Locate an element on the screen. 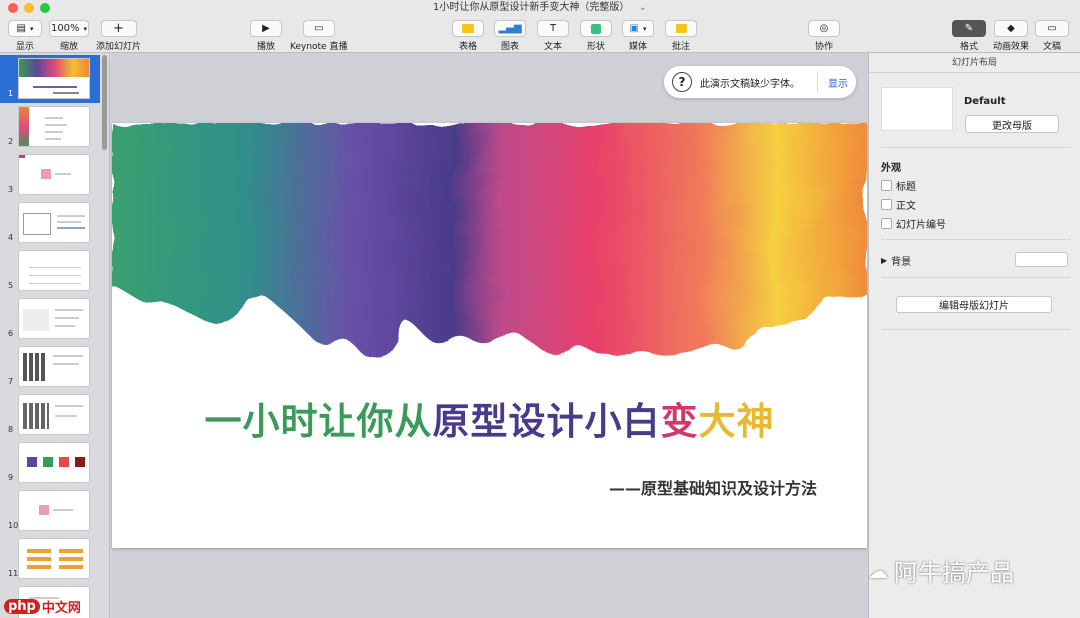 The width and height of the screenshot is (1080, 618). view-label: 显示 is located at coordinates (24, 47).